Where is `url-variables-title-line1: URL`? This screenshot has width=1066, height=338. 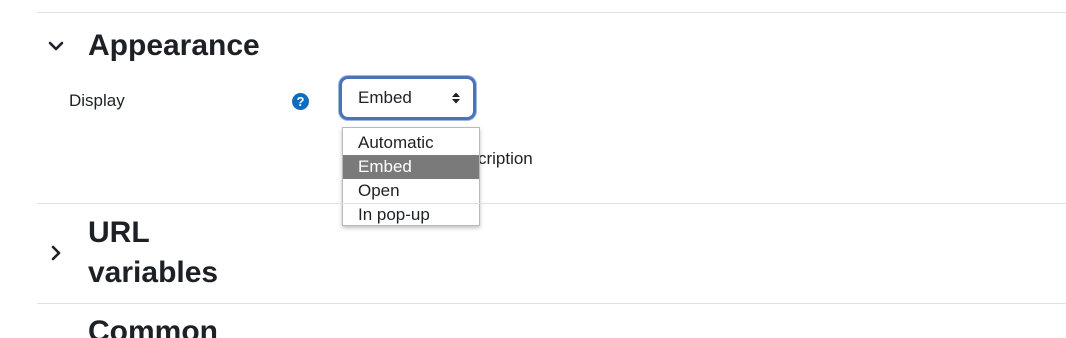
url-variables-title-line1: URL is located at coordinates (119, 232).